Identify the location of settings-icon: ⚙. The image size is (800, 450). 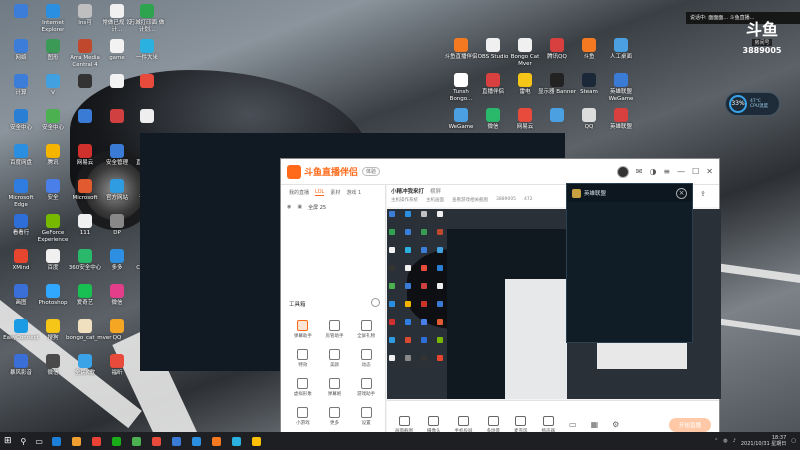
(615, 424).